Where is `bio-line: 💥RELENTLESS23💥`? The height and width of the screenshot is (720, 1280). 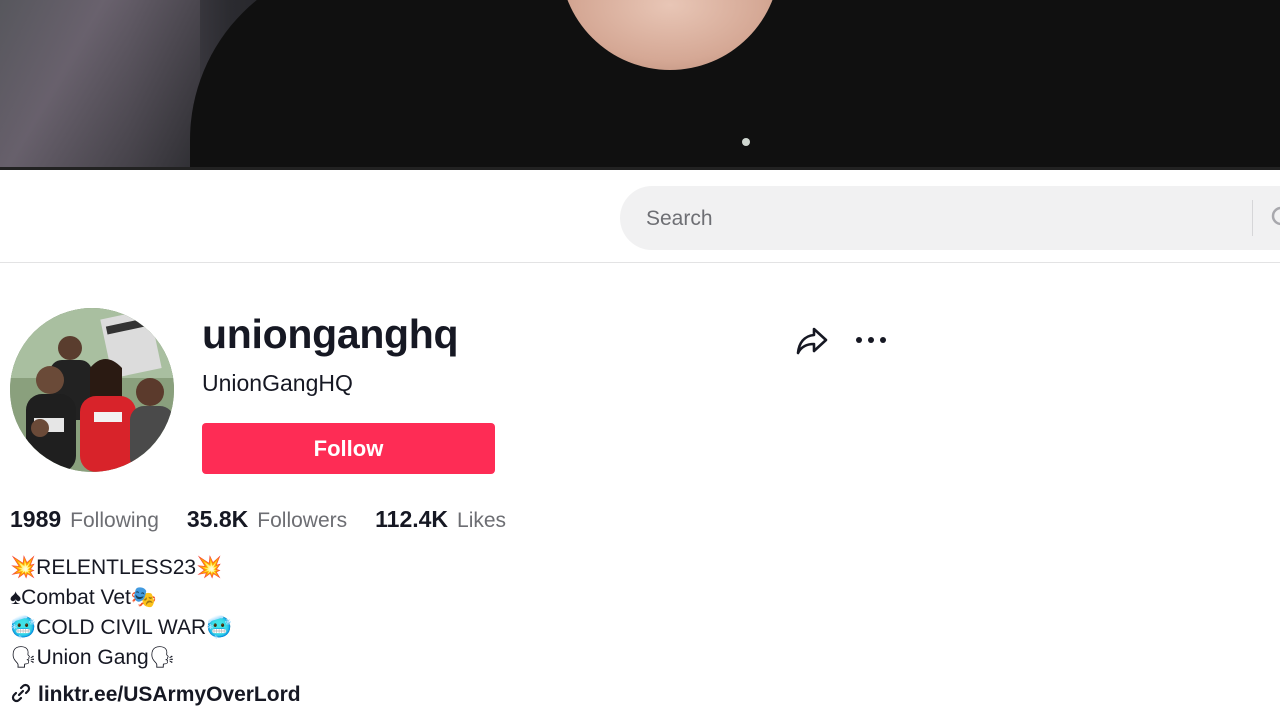 bio-line: 💥RELENTLESS23💥 is located at coordinates (116, 567).